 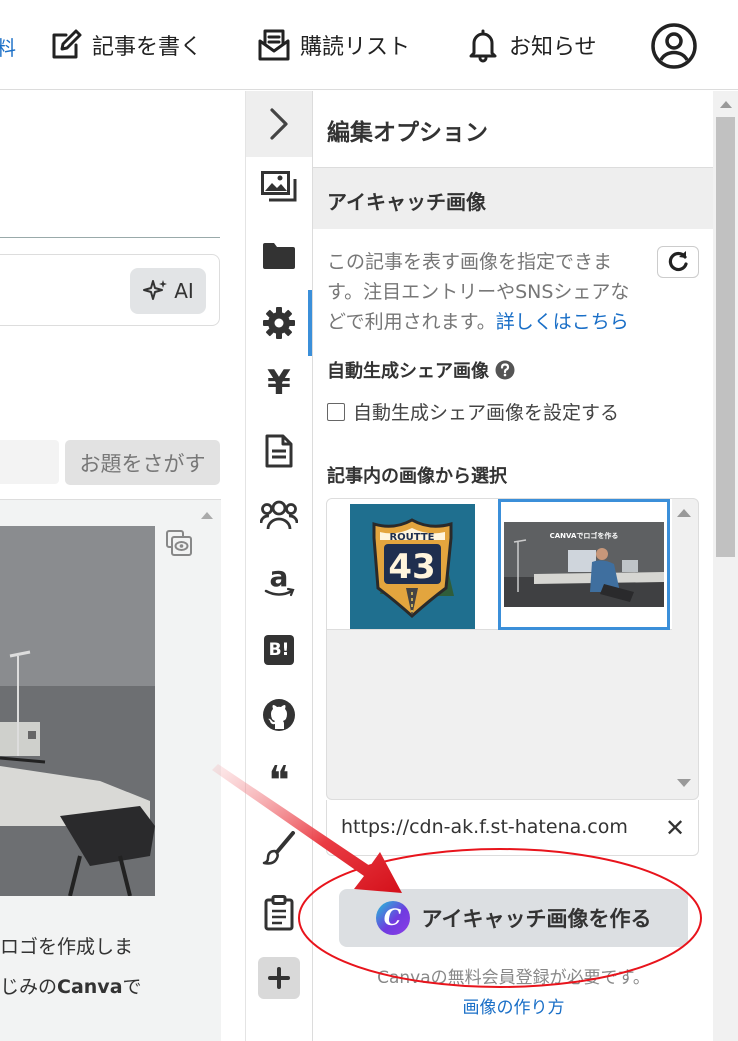 I want to click on user-avatar-icon, so click(x=674, y=46).